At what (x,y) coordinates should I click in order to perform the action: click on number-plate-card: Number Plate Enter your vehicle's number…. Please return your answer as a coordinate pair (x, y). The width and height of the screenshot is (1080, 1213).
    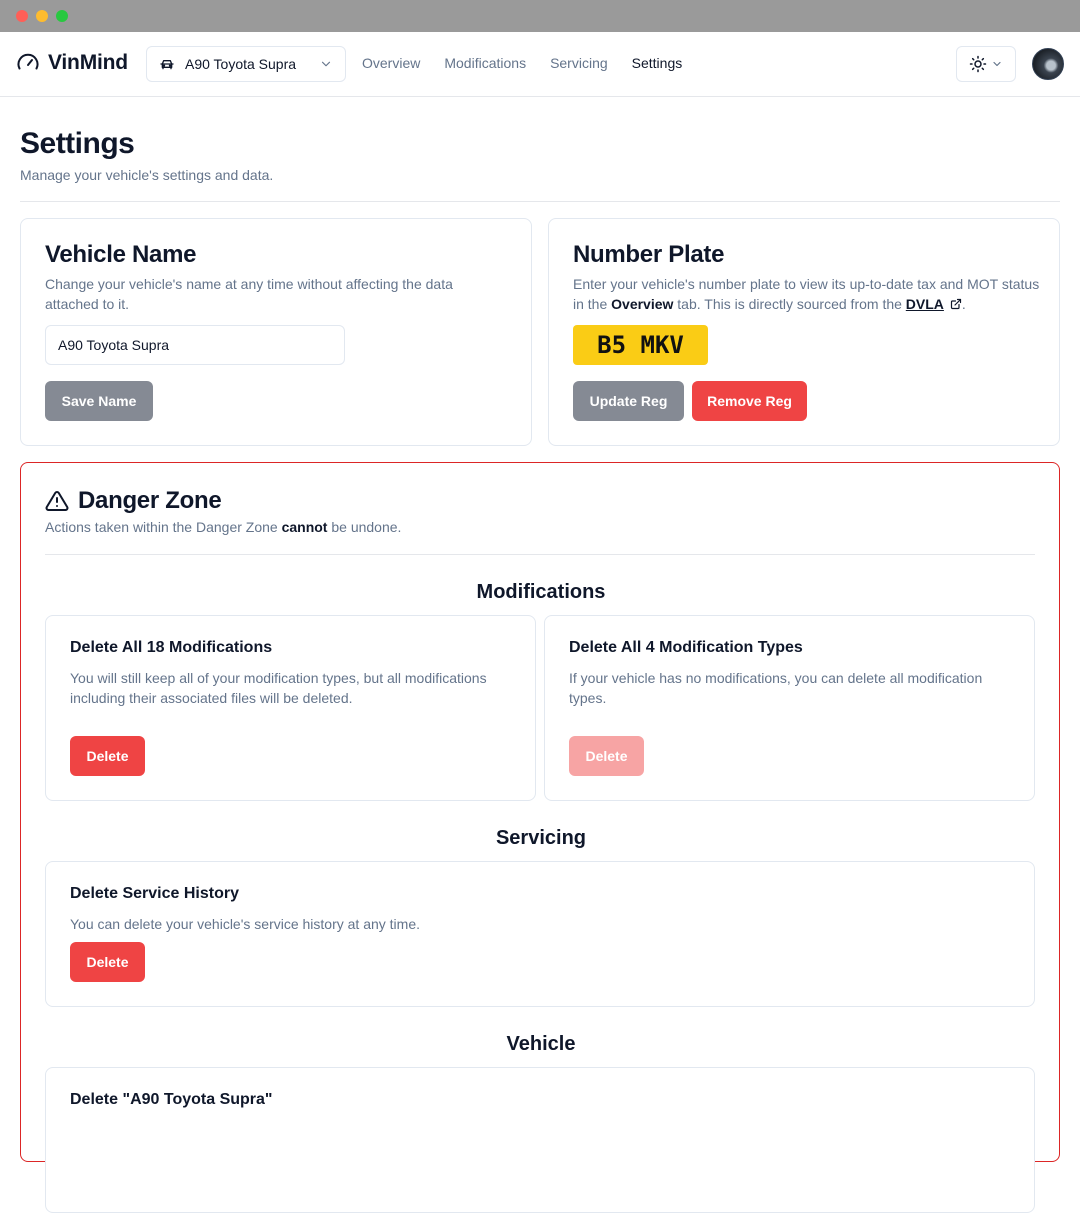
    Looking at the image, I should click on (804, 332).